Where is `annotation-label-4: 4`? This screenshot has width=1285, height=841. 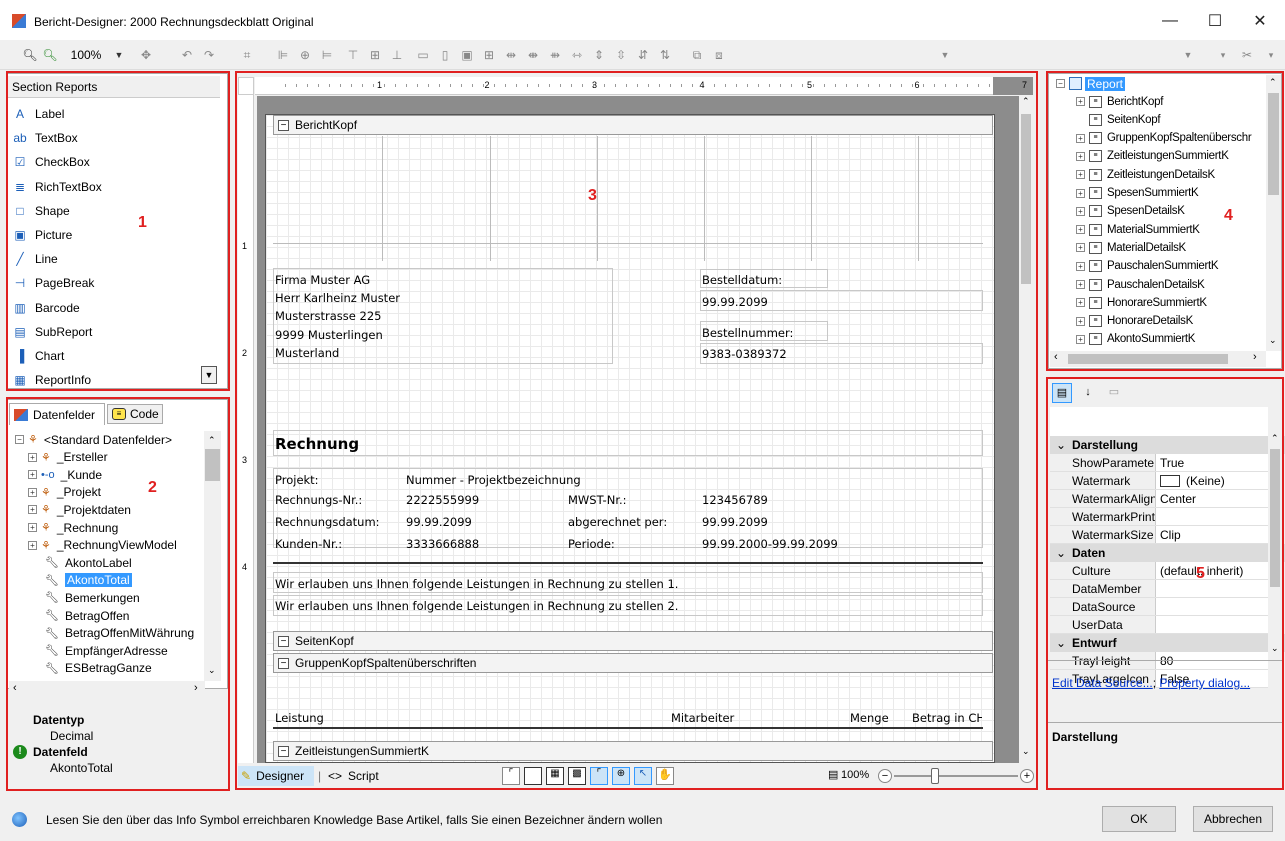 annotation-label-4: 4 is located at coordinates (1228, 215).